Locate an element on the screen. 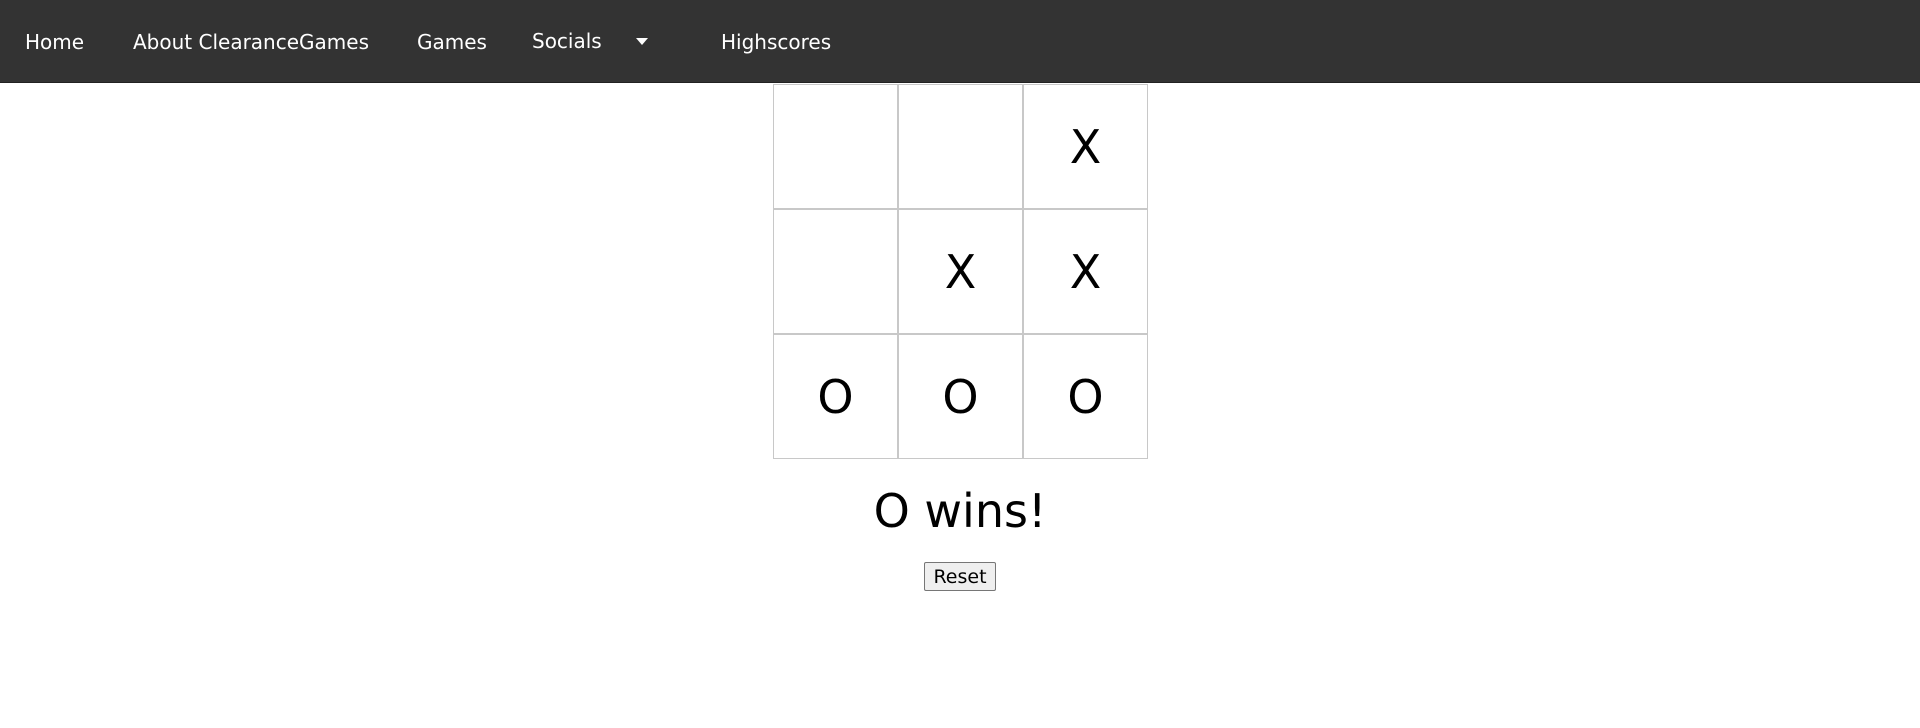  nav-about-link: About ClearanceGames is located at coordinates (251, 41).